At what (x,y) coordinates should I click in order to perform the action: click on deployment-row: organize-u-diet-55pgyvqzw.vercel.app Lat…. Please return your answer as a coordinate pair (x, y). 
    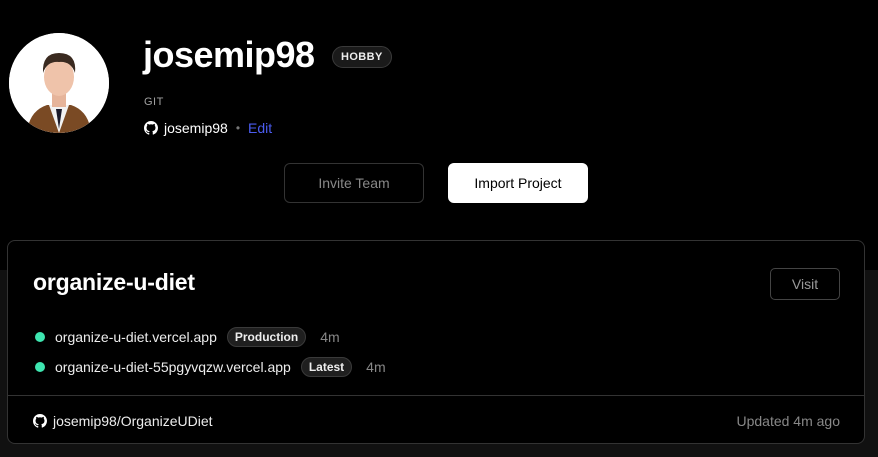
    Looking at the image, I should click on (210, 367).